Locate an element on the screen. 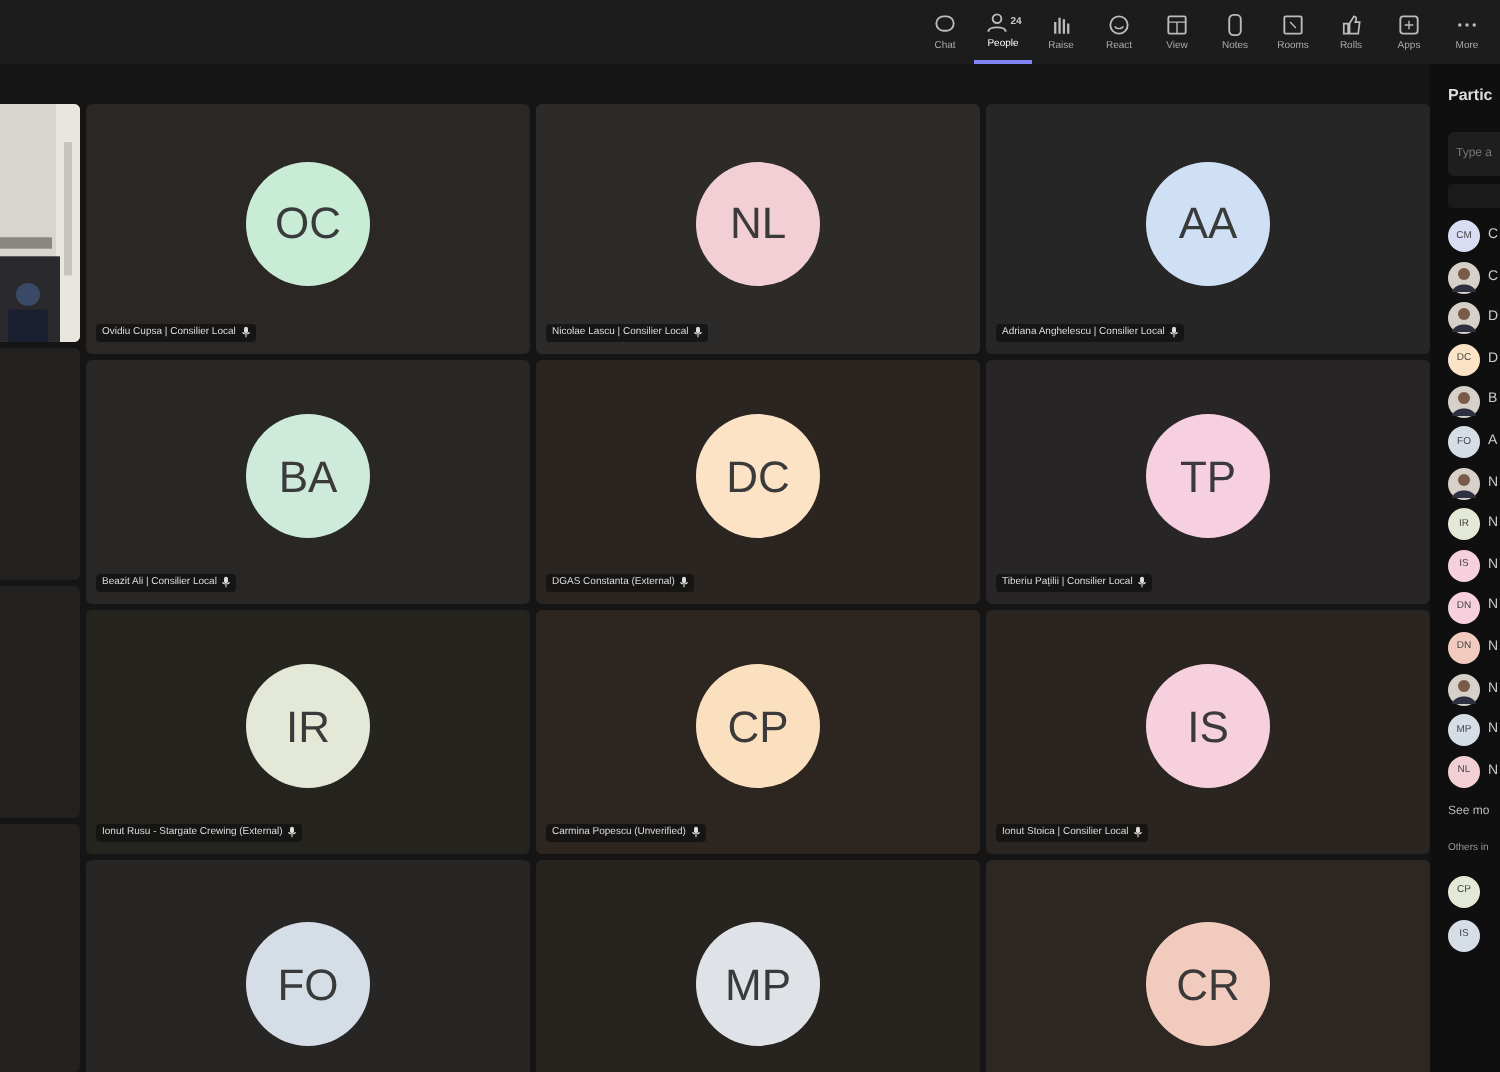 The width and height of the screenshot is (1500, 1072). notes-icon is located at coordinates (1235, 25).